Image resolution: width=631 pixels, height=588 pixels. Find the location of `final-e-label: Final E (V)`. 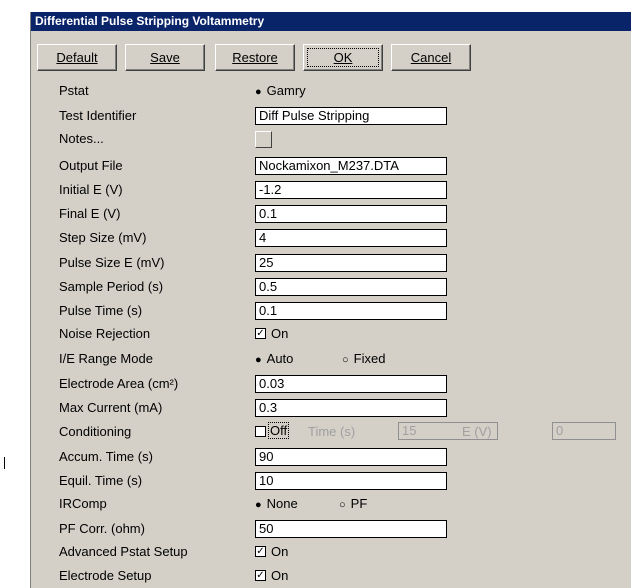

final-e-label: Final E (V) is located at coordinates (90, 213).